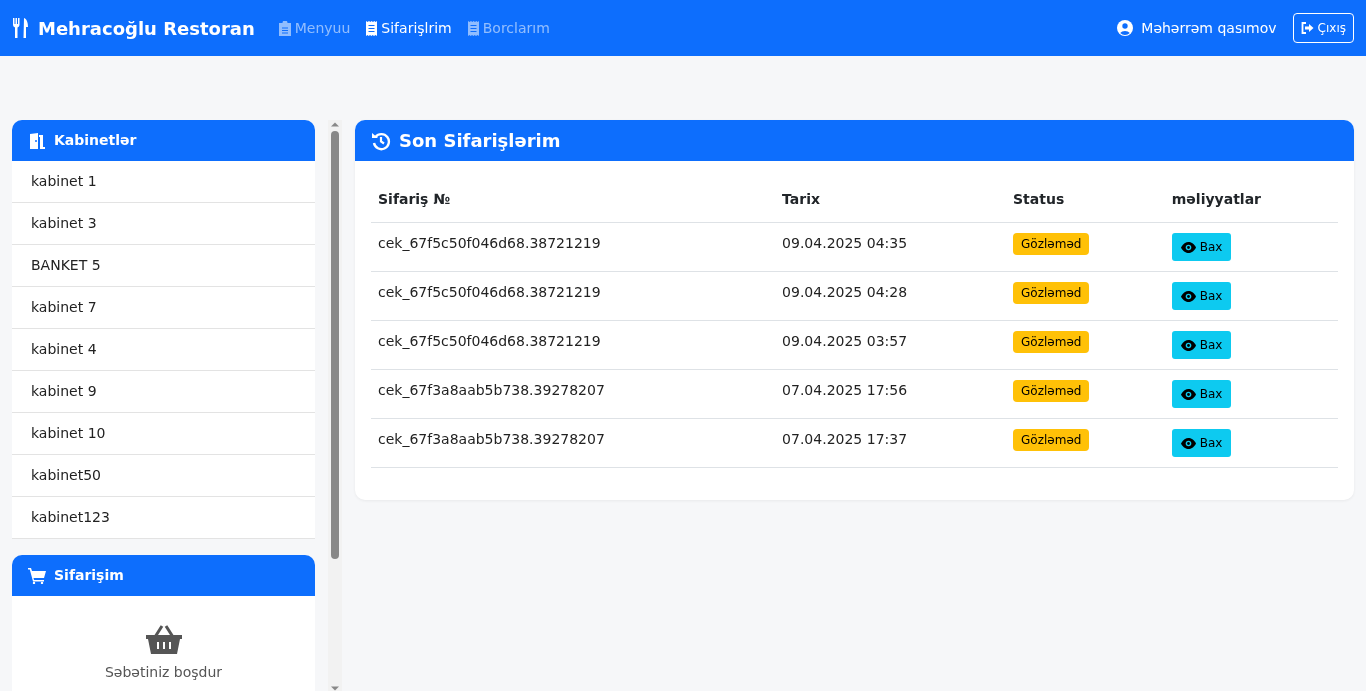  I want to click on column-header: Tarix, so click(891, 200).